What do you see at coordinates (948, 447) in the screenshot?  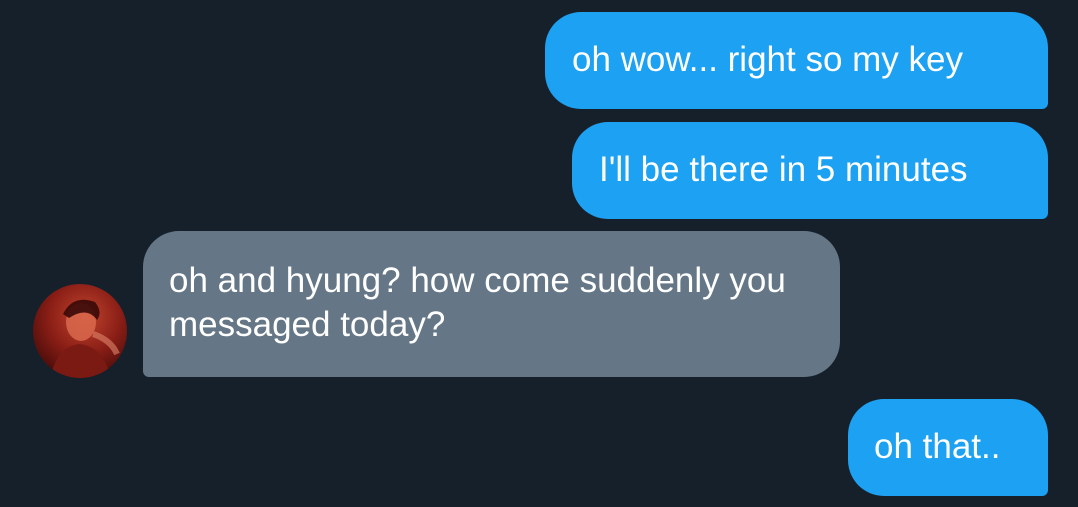 I see `sent-message-bubble: oh that..` at bounding box center [948, 447].